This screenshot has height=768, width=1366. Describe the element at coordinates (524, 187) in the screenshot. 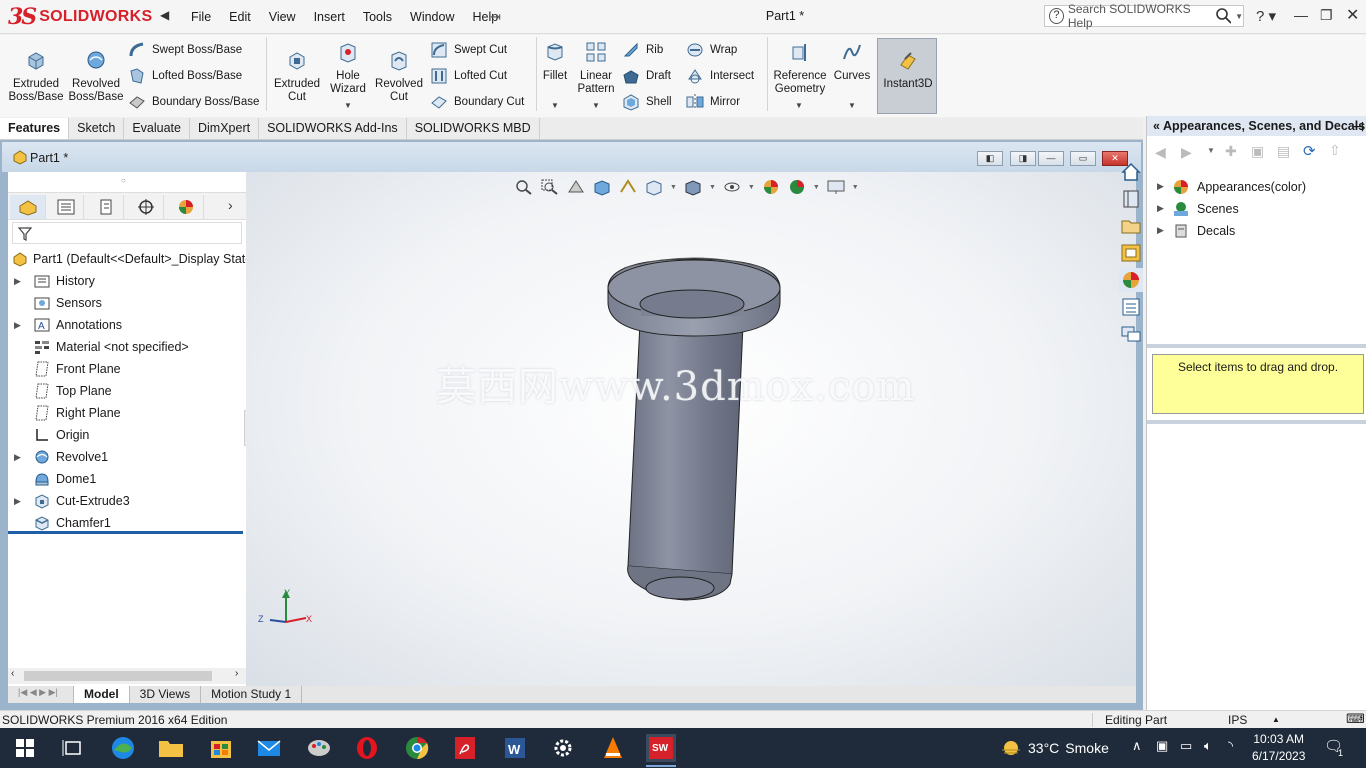

I see `zoom-to-fit-icon` at that location.